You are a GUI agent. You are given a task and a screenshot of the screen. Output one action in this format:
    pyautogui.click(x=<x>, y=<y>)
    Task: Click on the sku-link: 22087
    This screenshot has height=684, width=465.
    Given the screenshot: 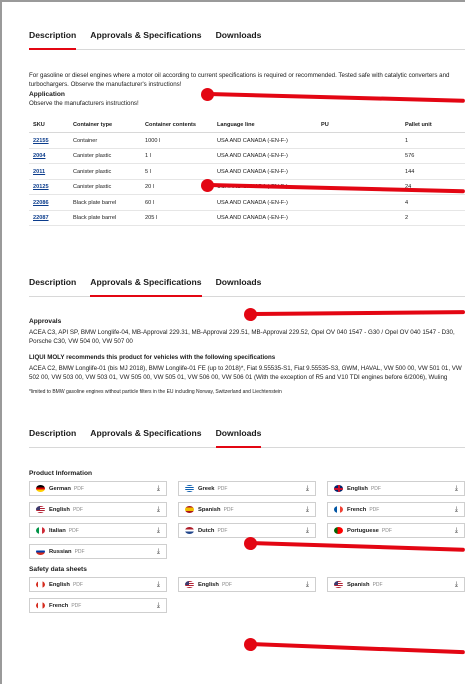 What is the action you would take?
    pyautogui.click(x=49, y=218)
    